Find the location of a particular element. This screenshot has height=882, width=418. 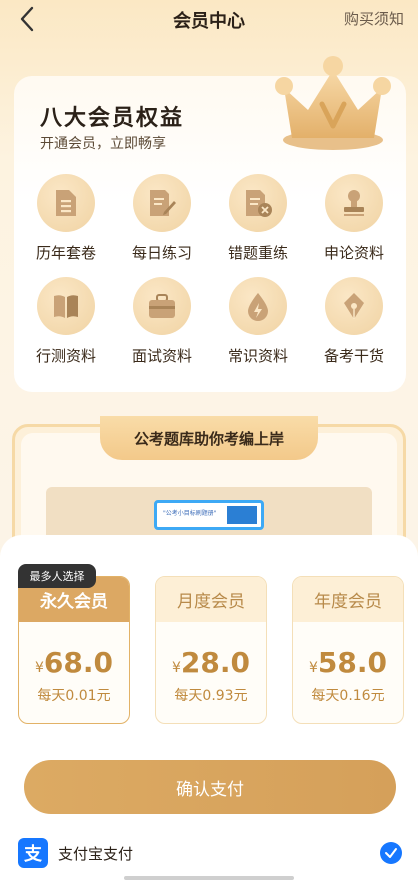

plan-card-permanent: 永久会员 ¥68.0 每天0.01元 is located at coordinates (74, 650).